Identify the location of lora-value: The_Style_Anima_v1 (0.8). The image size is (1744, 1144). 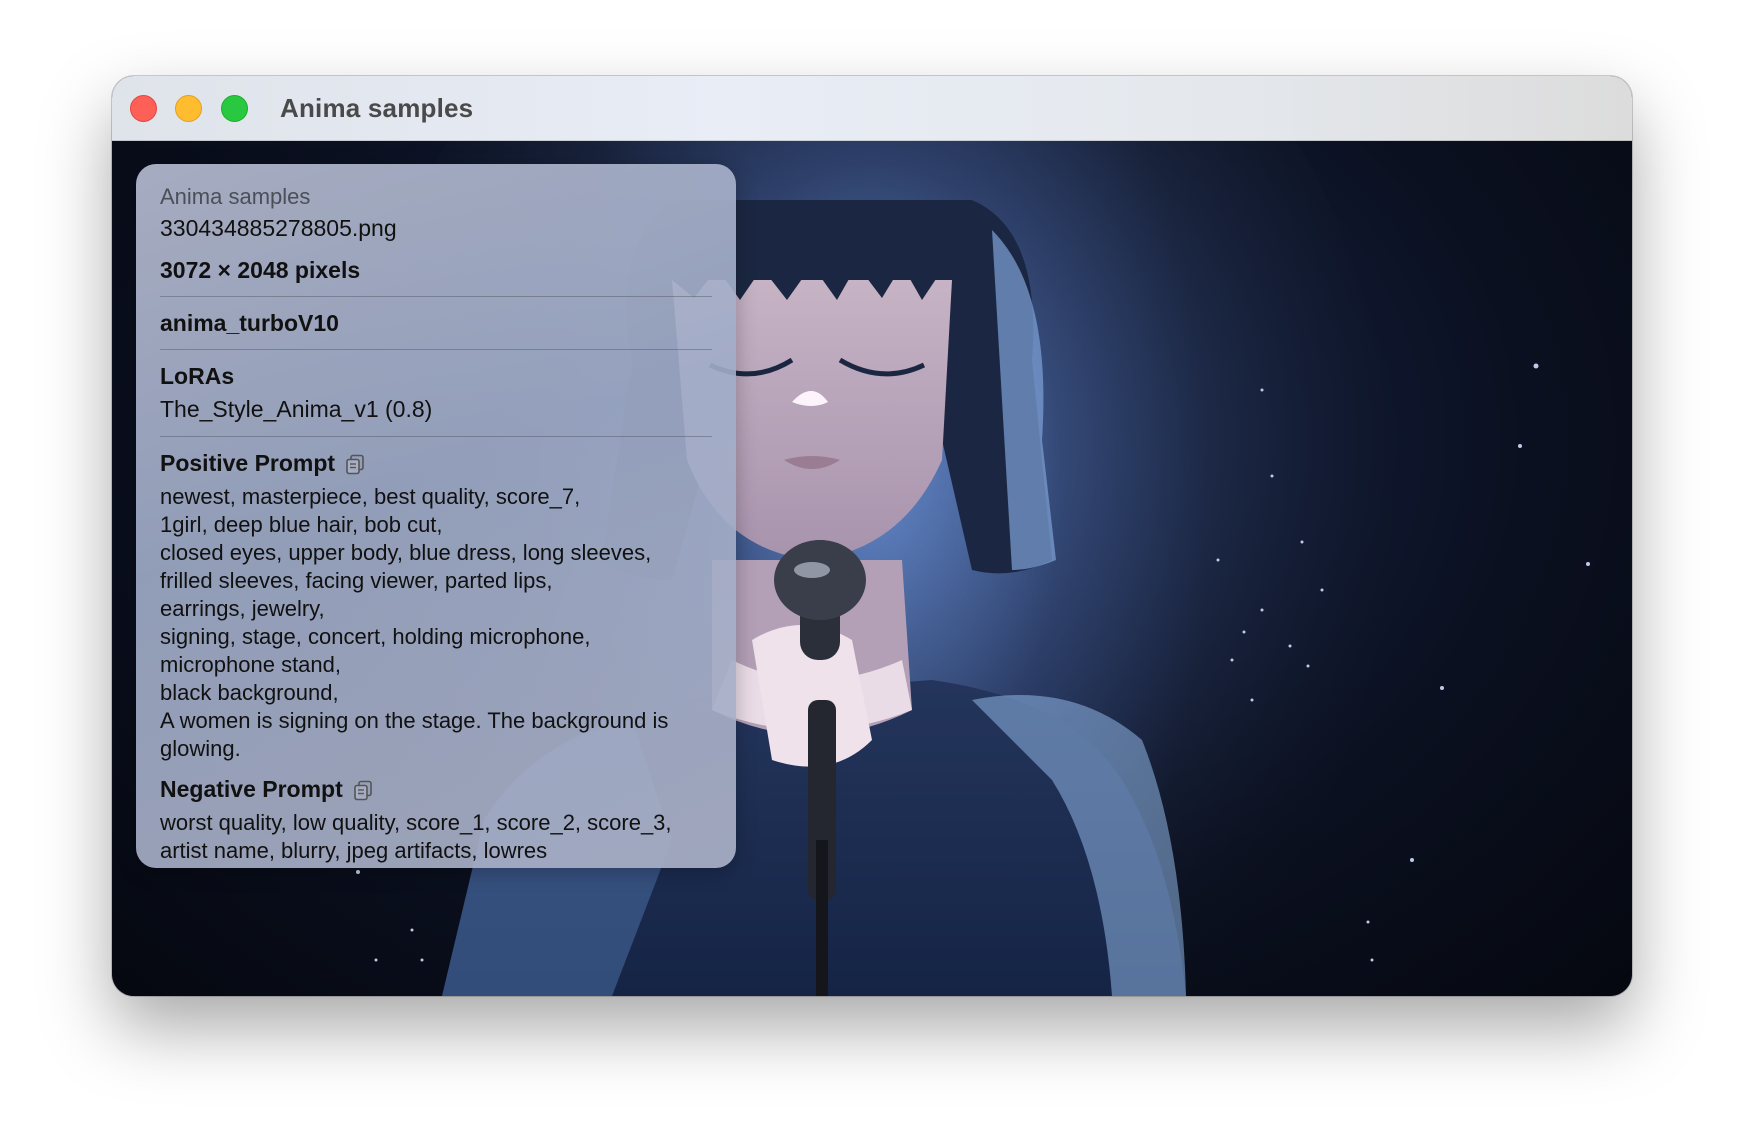
(296, 409).